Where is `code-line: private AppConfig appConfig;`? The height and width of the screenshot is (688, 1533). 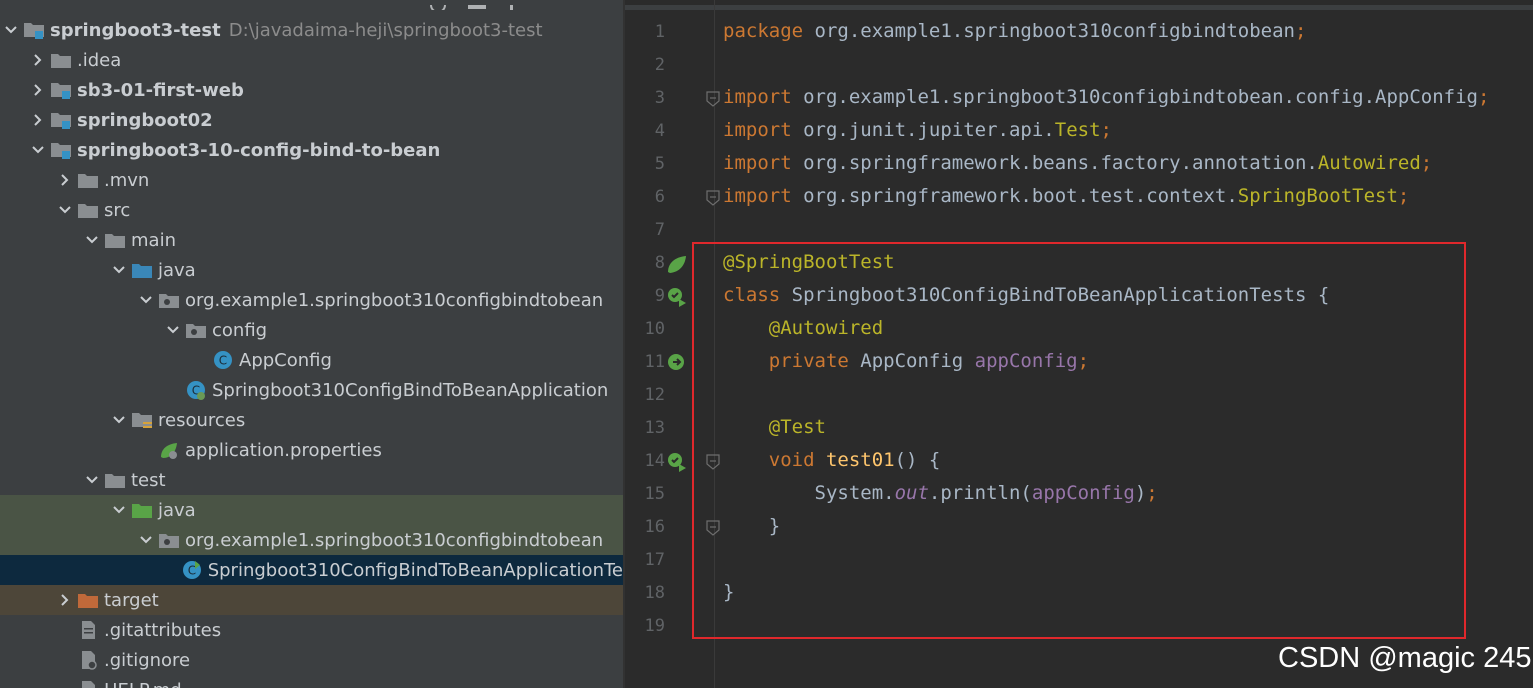
code-line: private AppConfig appConfig; is located at coordinates (906, 361).